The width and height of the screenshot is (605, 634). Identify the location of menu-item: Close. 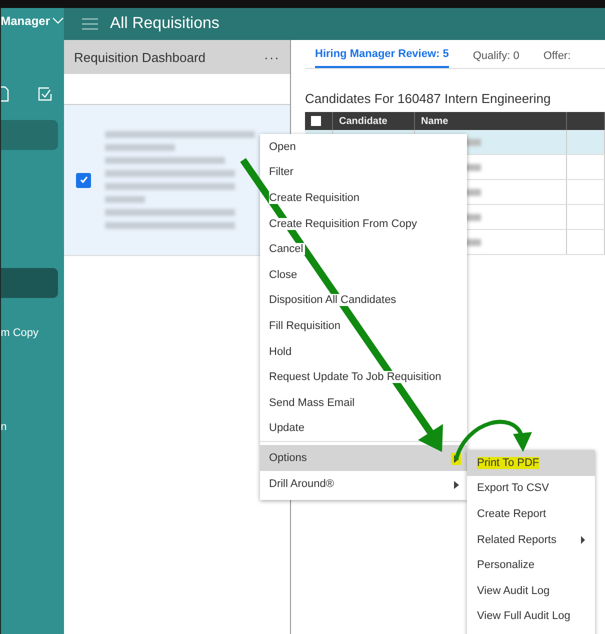
(363, 275).